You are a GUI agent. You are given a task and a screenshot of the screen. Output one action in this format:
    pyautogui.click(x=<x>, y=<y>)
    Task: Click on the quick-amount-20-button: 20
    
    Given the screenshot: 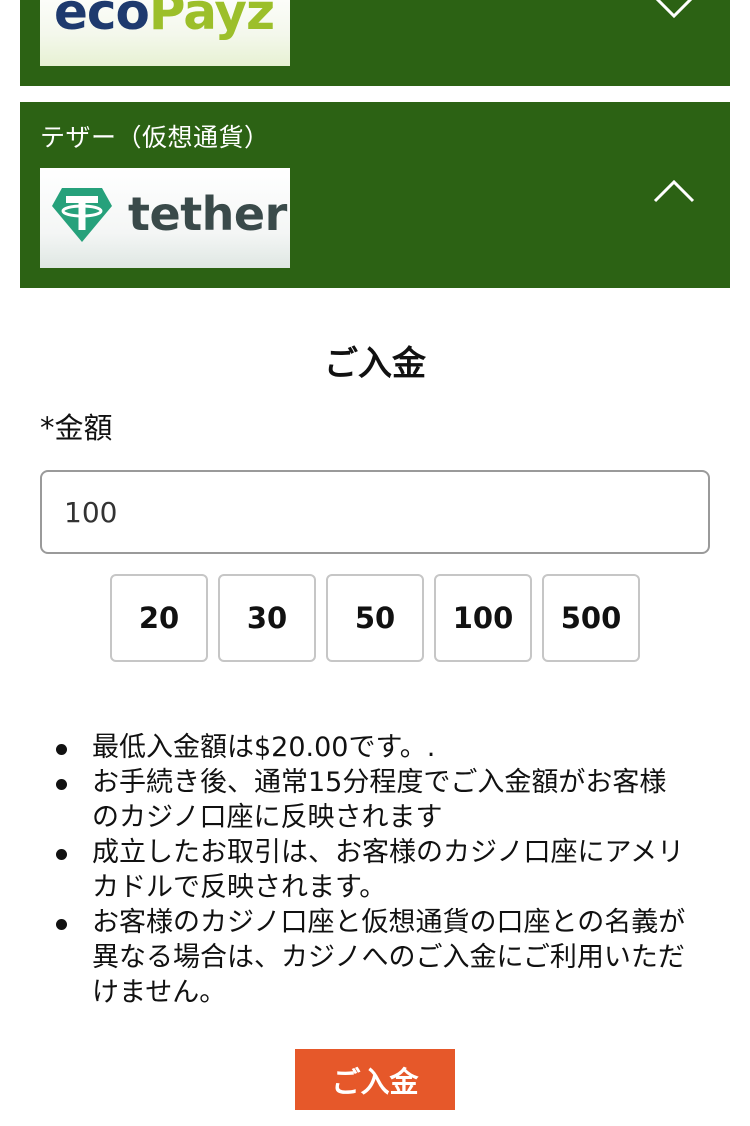 What is the action you would take?
    pyautogui.click(x=159, y=618)
    